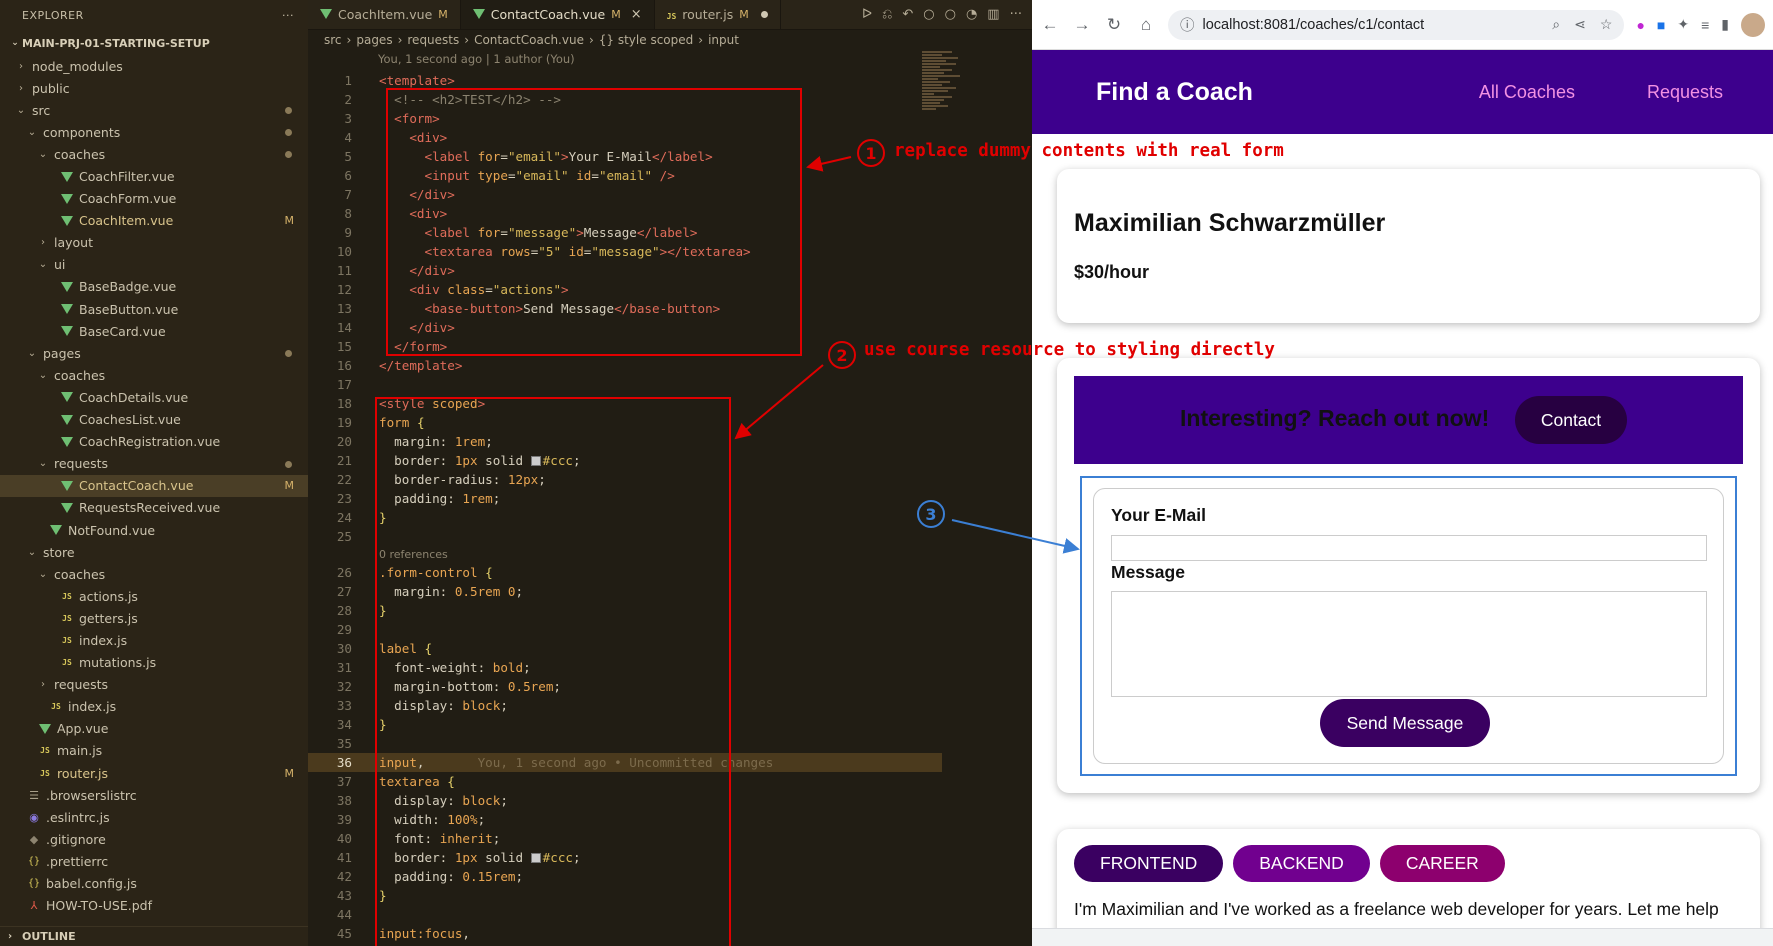 Image resolution: width=1773 pixels, height=946 pixels. I want to click on previous-change-icon: ○, so click(928, 14).